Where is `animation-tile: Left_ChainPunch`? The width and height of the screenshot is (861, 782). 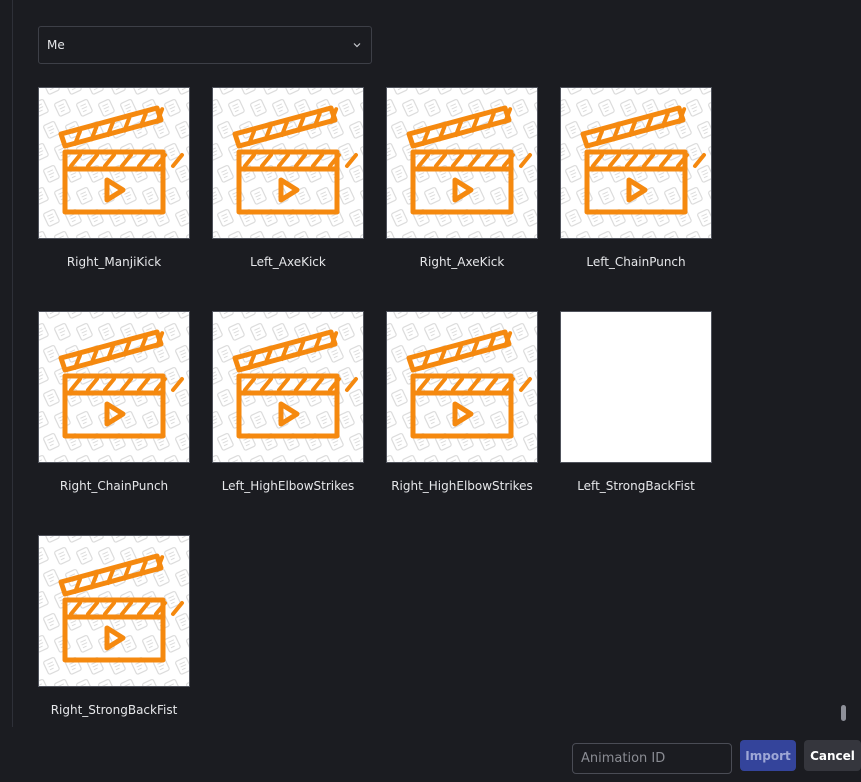 animation-tile: Left_ChainPunch is located at coordinates (636, 187).